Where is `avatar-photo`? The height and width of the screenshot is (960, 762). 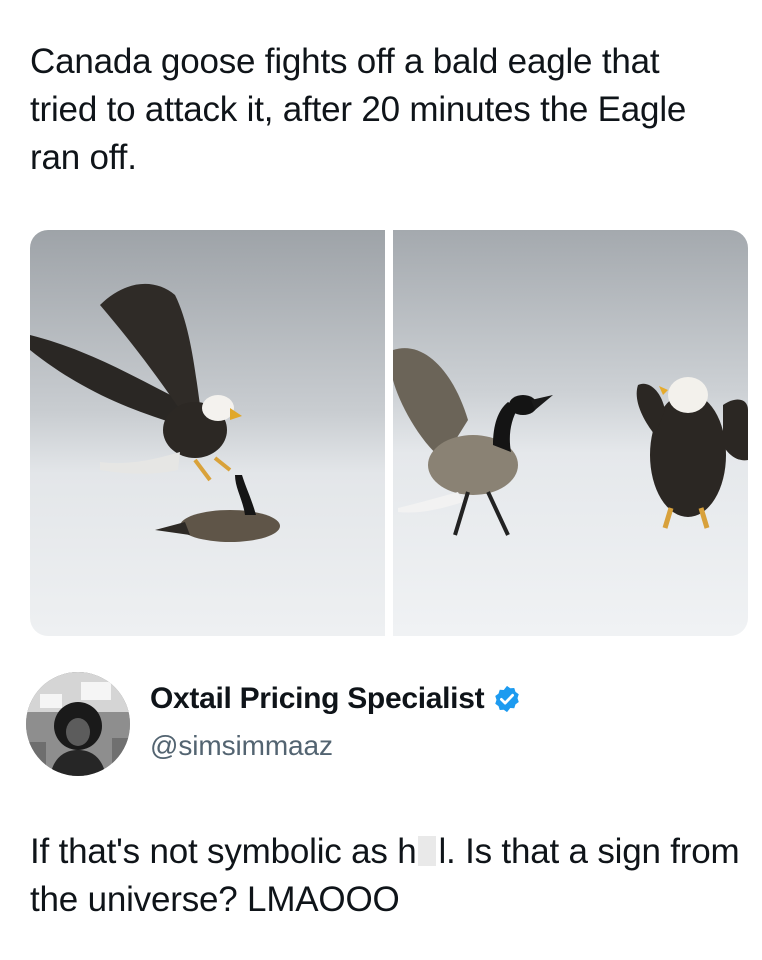
avatar-photo is located at coordinates (78, 724).